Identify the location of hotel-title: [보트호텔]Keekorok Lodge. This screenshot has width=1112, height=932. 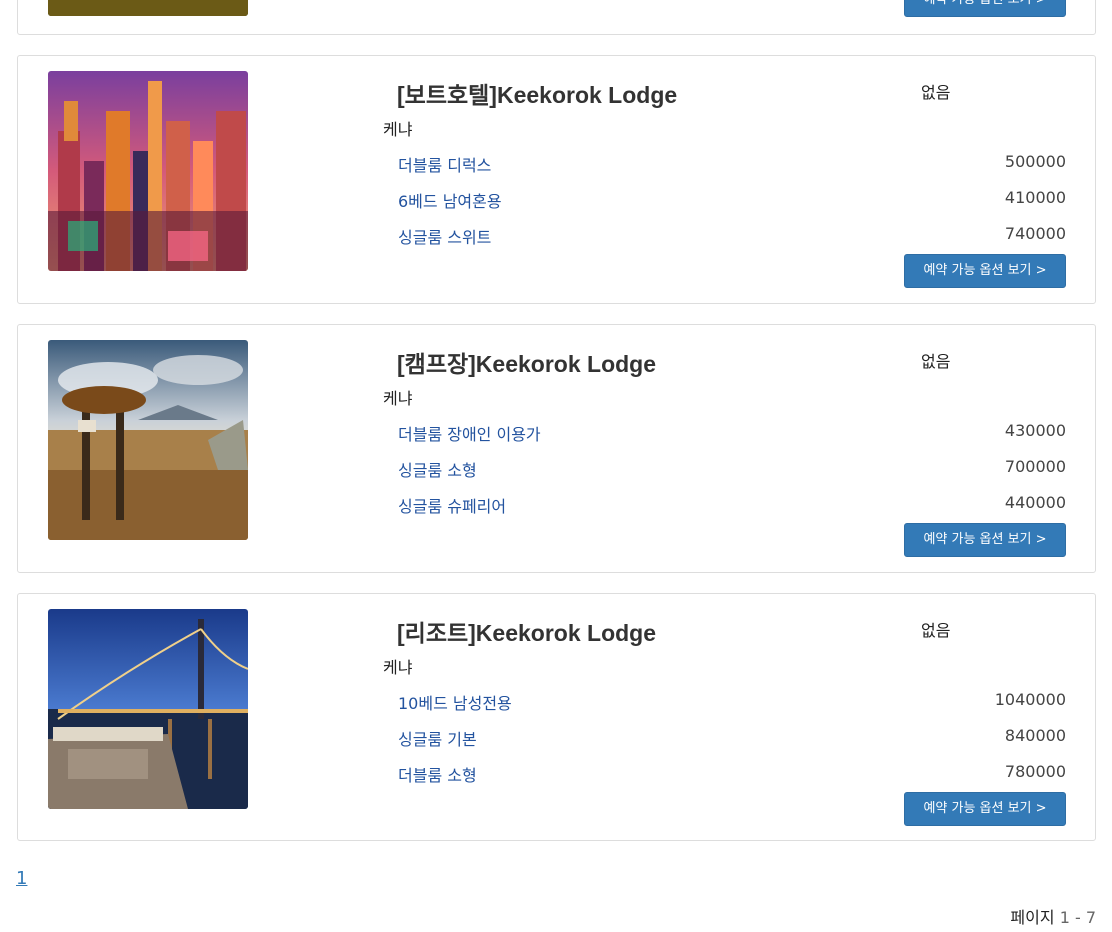
(537, 93).